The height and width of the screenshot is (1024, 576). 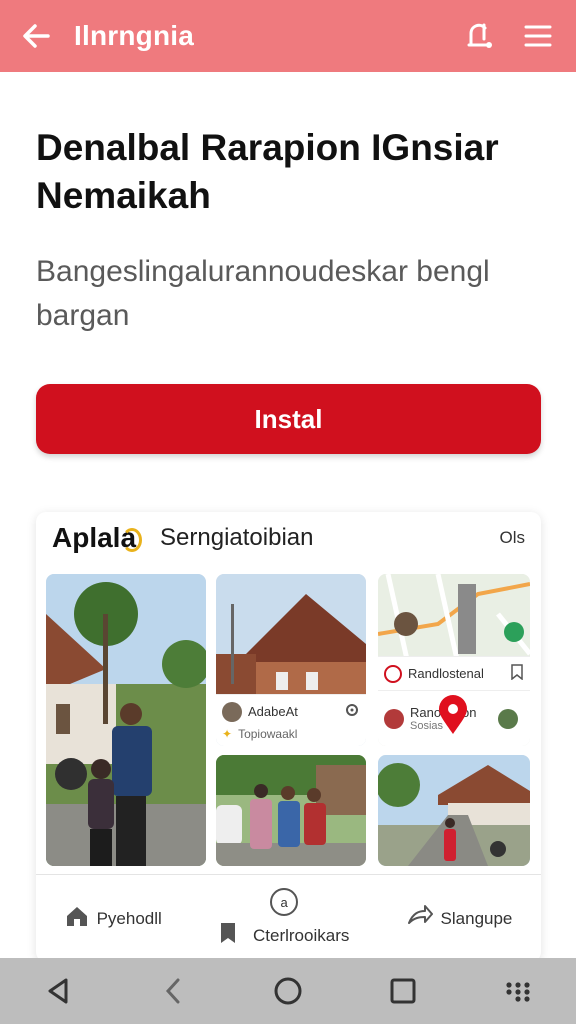 I want to click on photo-tile-family, so click(x=291, y=810).